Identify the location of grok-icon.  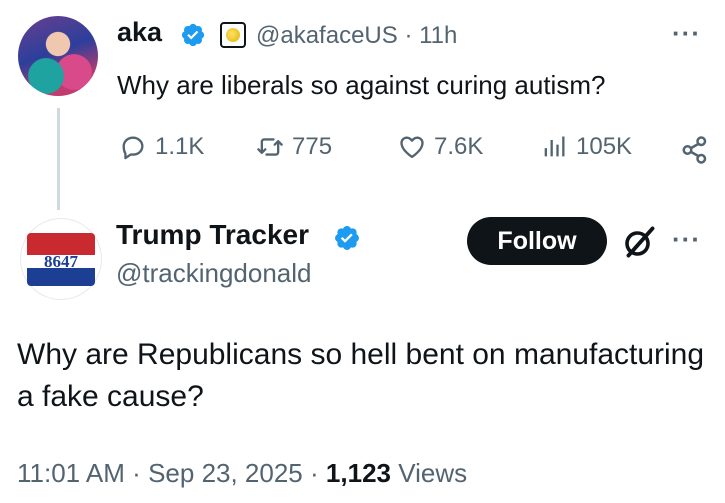
(639, 242).